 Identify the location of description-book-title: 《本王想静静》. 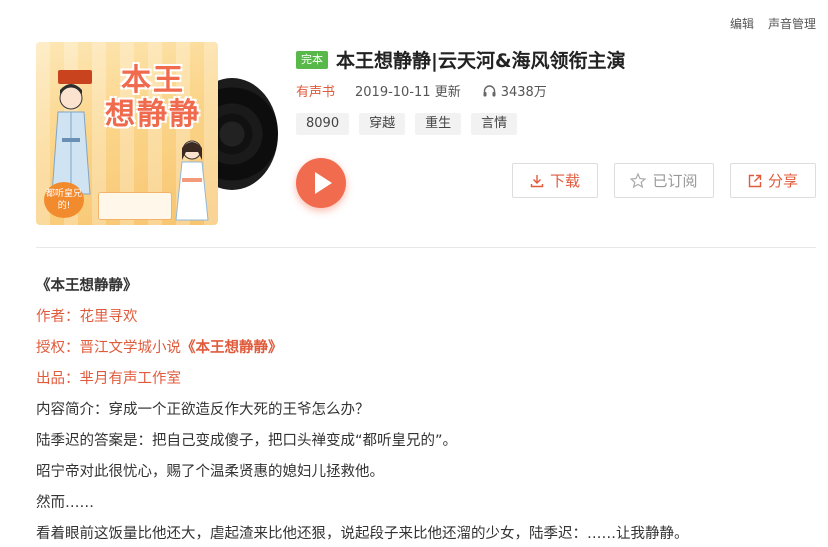
(87, 286).